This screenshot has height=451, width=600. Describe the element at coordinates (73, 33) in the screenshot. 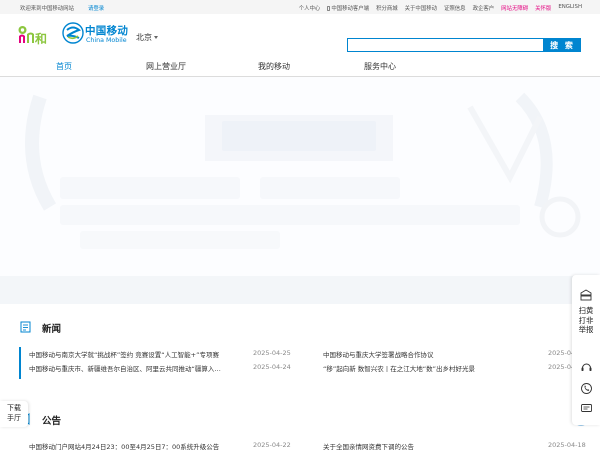

I see `china-mobile-mark-icon` at that location.